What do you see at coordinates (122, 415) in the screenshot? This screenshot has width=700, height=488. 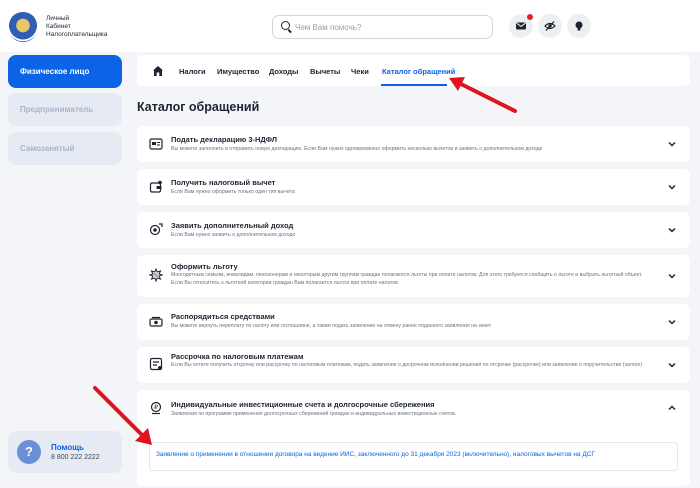 I see `annotation-arrow-link` at bounding box center [122, 415].